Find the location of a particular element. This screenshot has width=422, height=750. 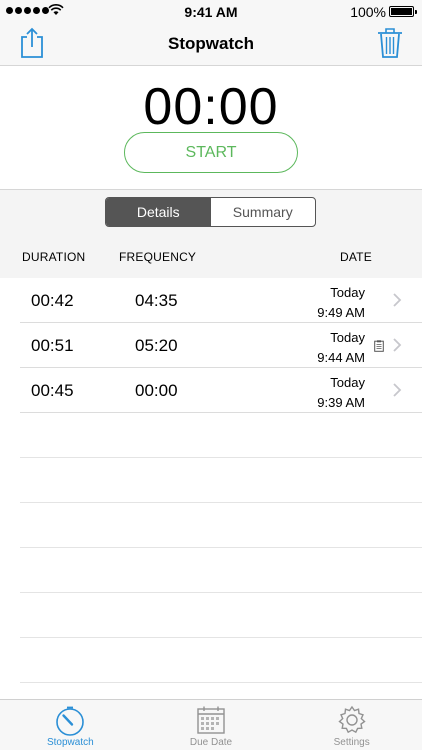

delete-button is located at coordinates (390, 43).